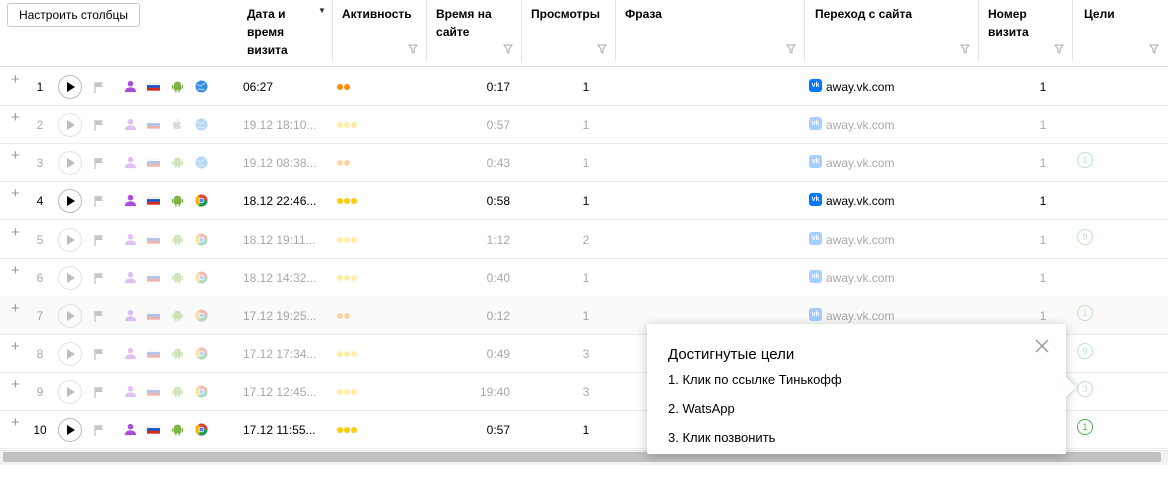  I want to click on row-number: 1, so click(40, 87).